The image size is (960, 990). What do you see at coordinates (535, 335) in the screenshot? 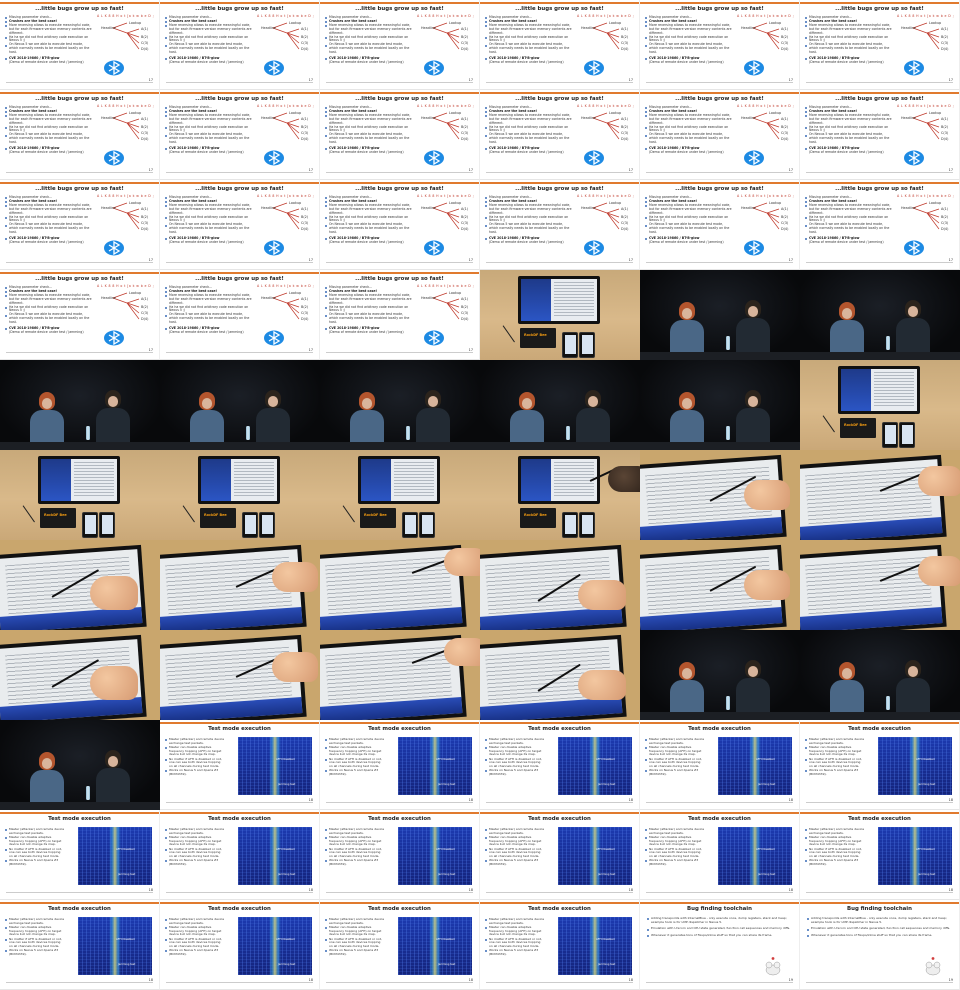
I see `board-label: RockDF Bee` at bounding box center [535, 335].